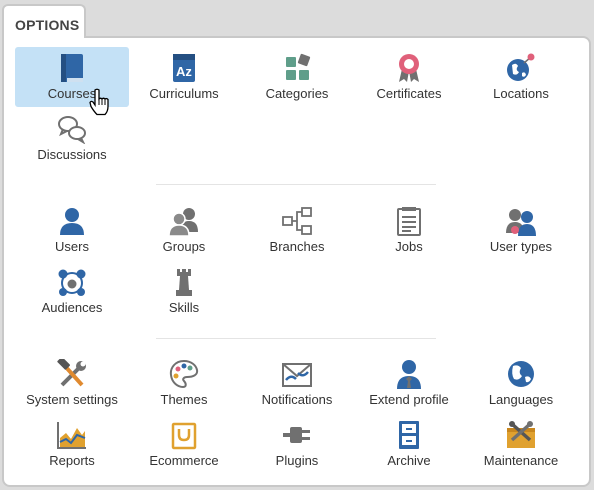 The image size is (594, 490). What do you see at coordinates (297, 460) in the screenshot?
I see `option-label: Plugins` at bounding box center [297, 460].